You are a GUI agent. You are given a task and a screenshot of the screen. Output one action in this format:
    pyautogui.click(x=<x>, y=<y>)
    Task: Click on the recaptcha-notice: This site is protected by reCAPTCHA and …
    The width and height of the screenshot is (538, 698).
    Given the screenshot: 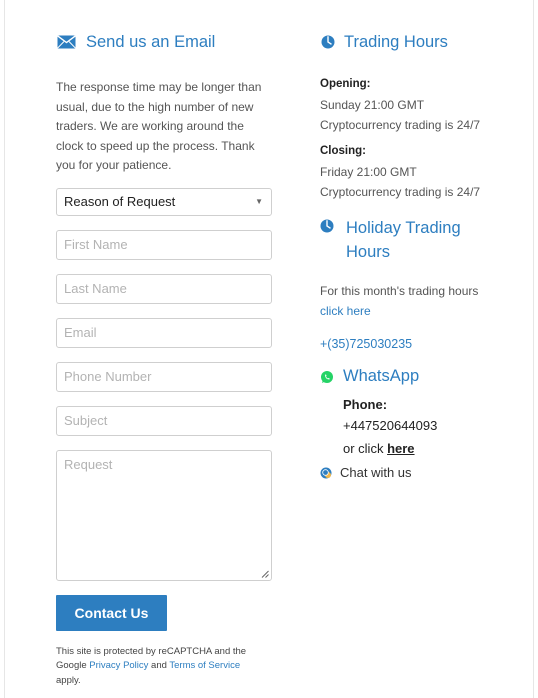 What is the action you would take?
    pyautogui.click(x=164, y=667)
    